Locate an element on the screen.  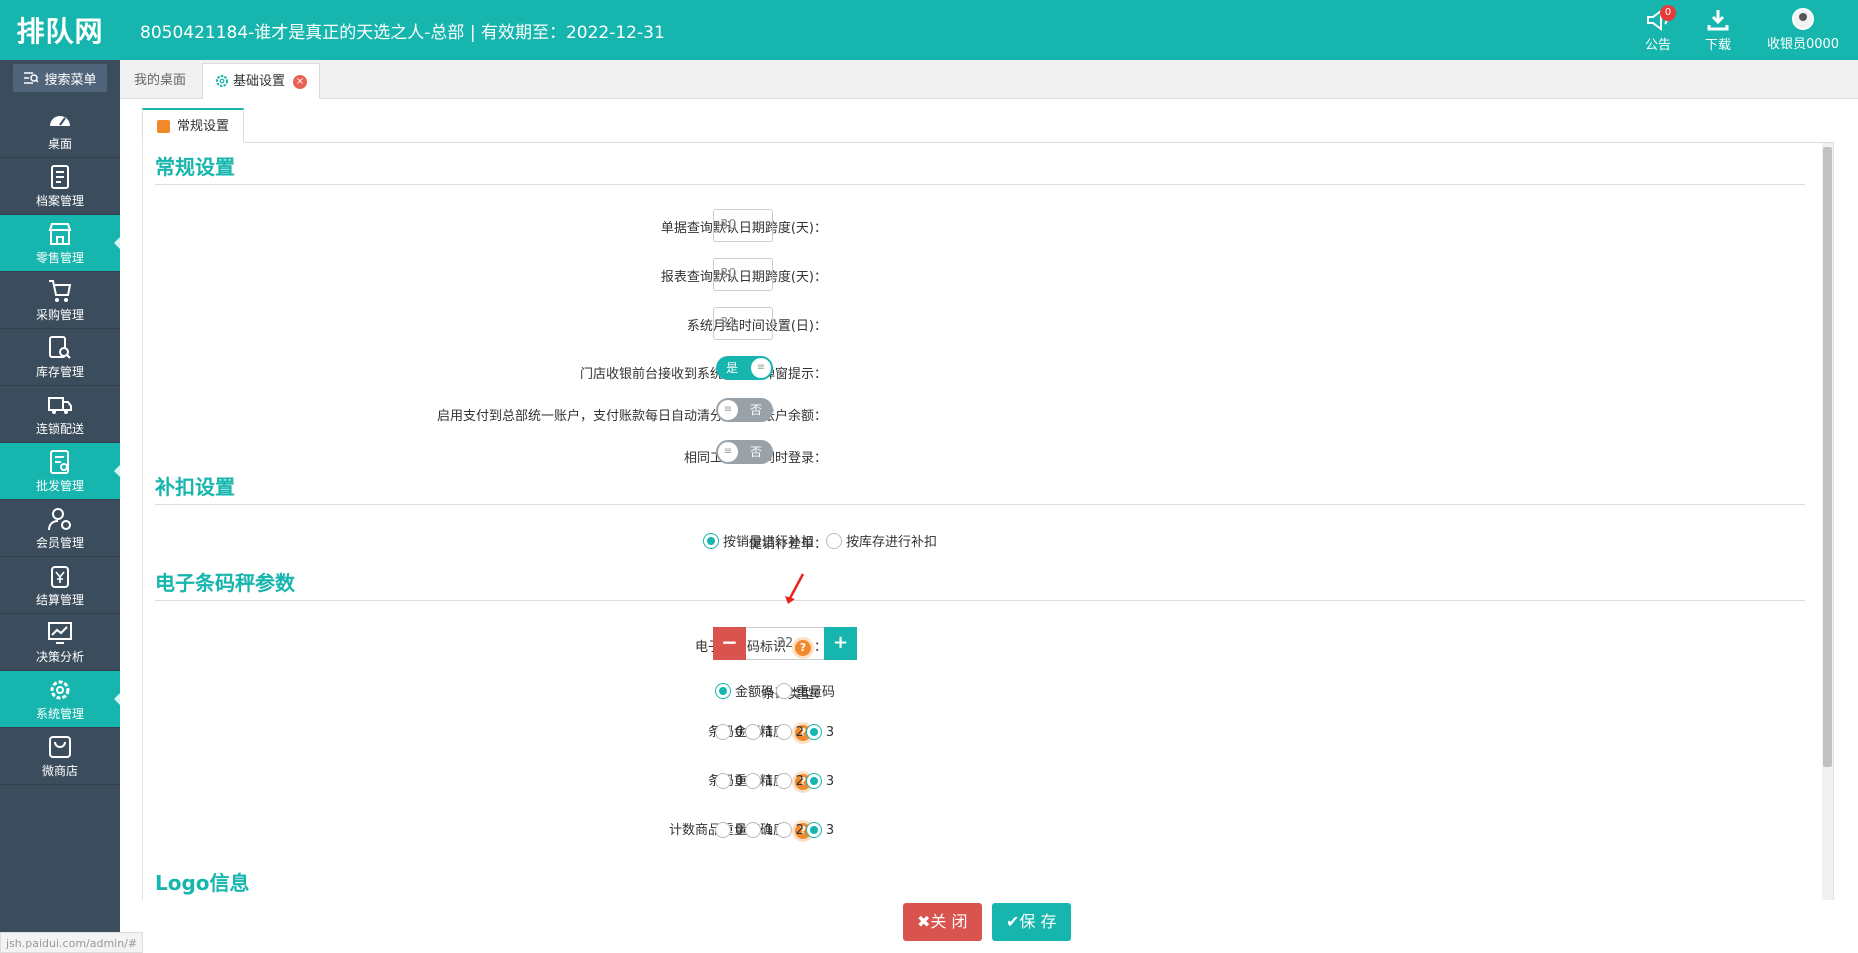
store-icon is located at coordinates (60, 233).